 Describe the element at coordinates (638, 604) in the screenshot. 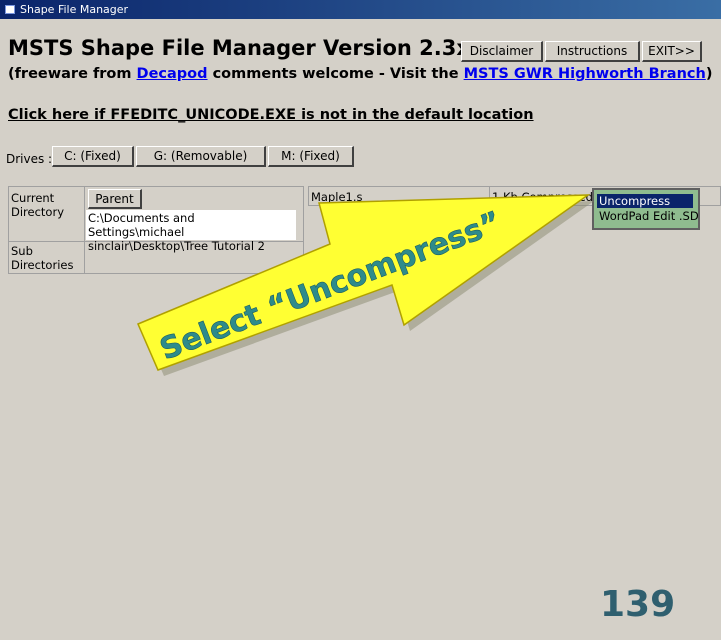

I see `page-number: 139` at that location.